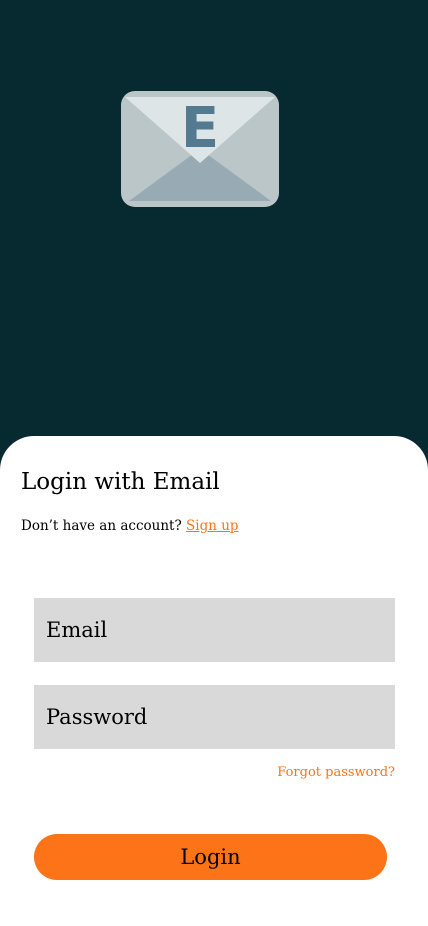 The height and width of the screenshot is (926, 428). I want to click on envelope-letter: E, so click(200, 128).